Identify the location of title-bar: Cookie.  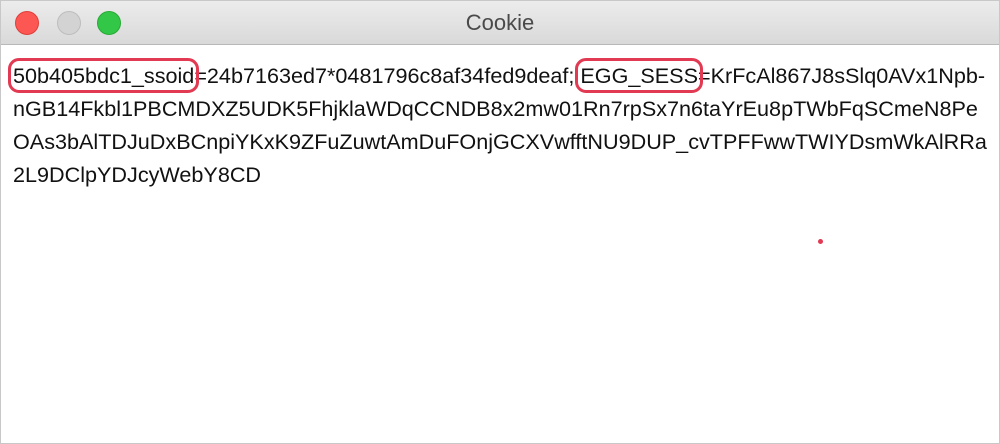
(500, 23).